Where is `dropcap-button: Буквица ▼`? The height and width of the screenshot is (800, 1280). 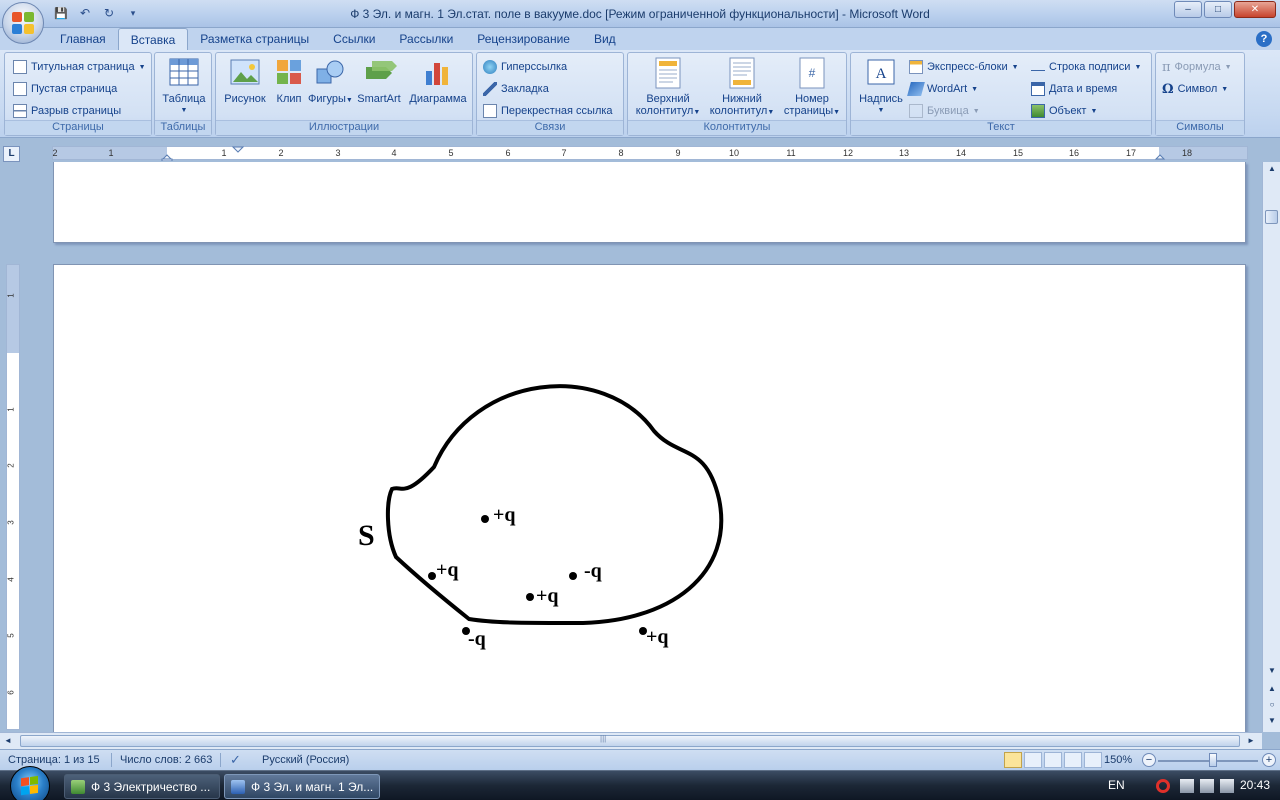 dropcap-button: Буквица ▼ is located at coordinates (944, 111).